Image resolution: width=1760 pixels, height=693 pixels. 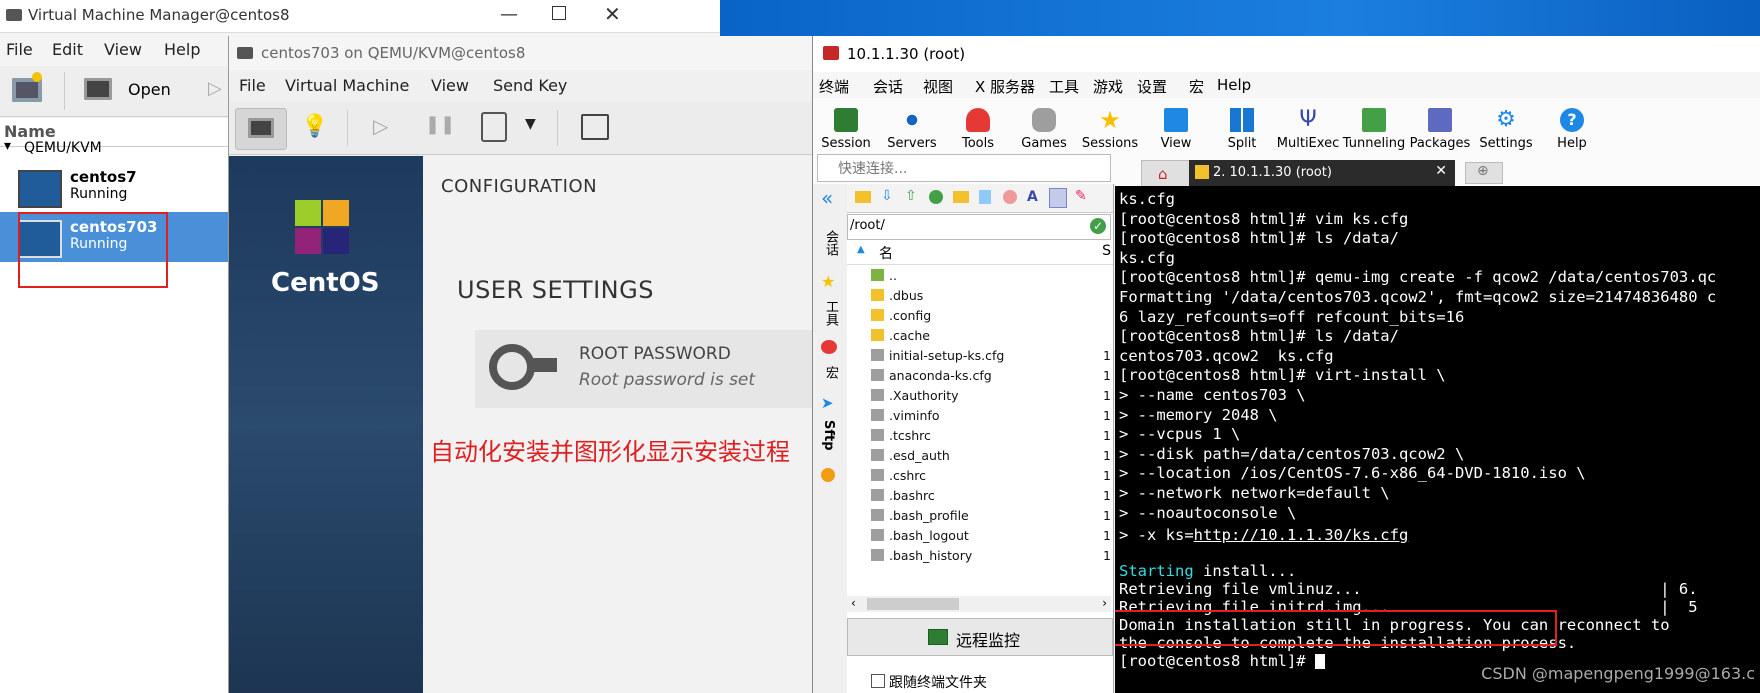 What do you see at coordinates (27, 87) in the screenshot?
I see `new-vm-icon` at bounding box center [27, 87].